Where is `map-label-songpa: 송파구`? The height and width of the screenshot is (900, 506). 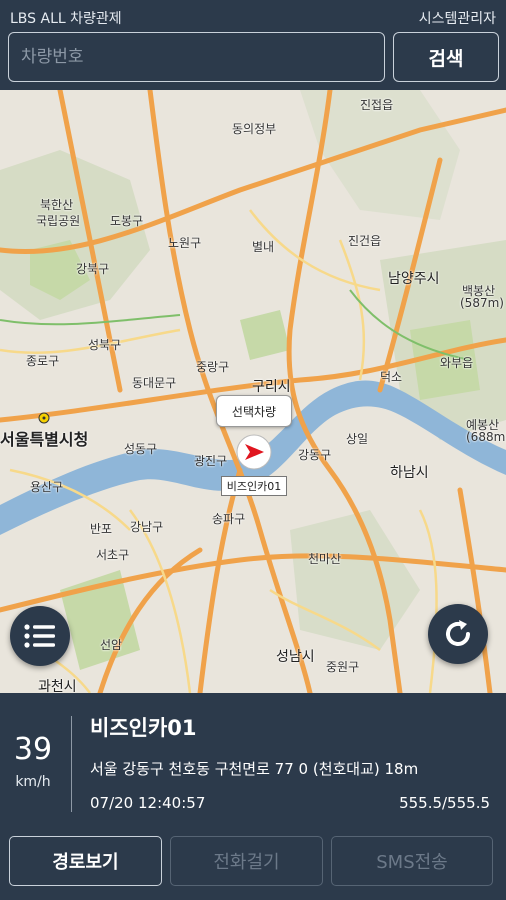 map-label-songpa: 송파구 is located at coordinates (229, 519).